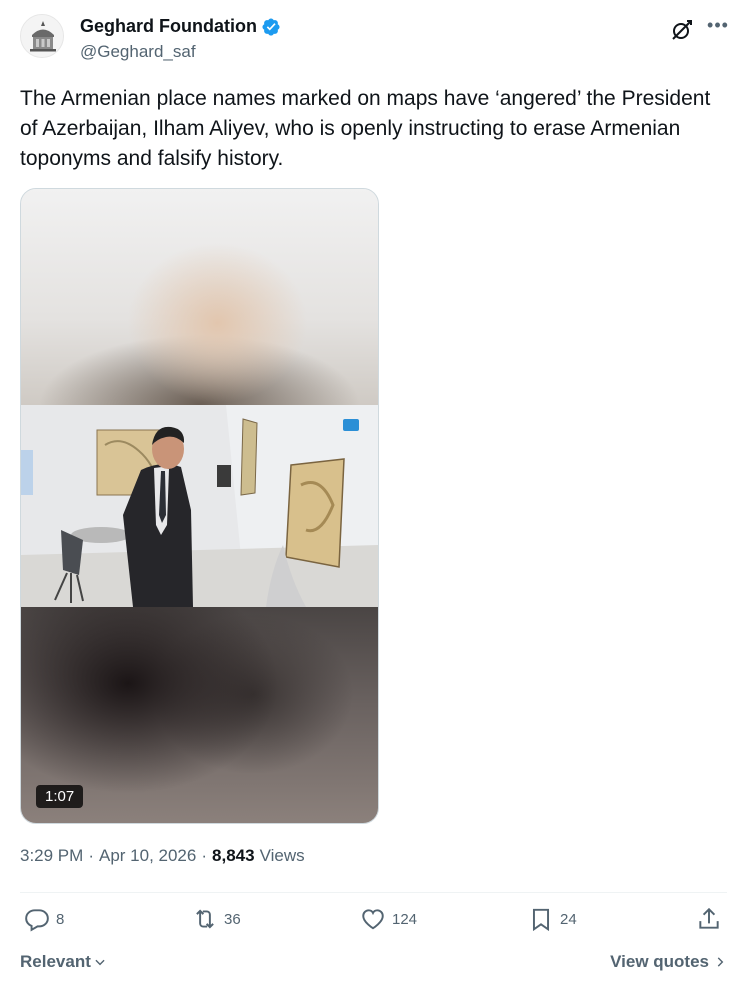 This screenshot has height=988, width=747. I want to click on views-label: Views, so click(282, 855).